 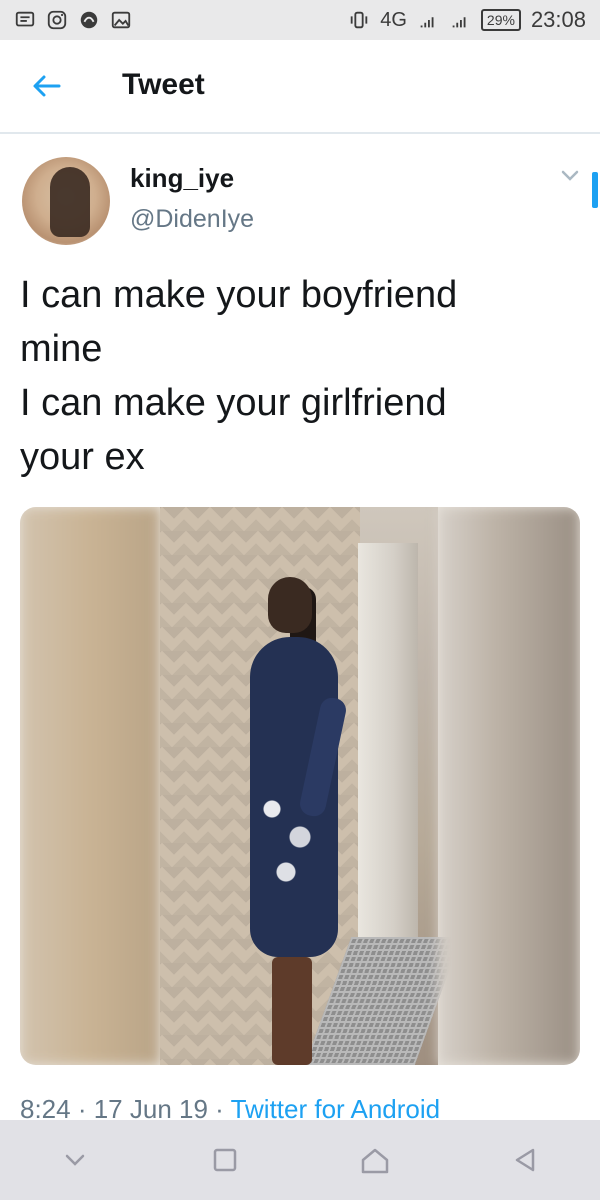 What do you see at coordinates (595, 190) in the screenshot?
I see `scroll-indicator` at bounding box center [595, 190].